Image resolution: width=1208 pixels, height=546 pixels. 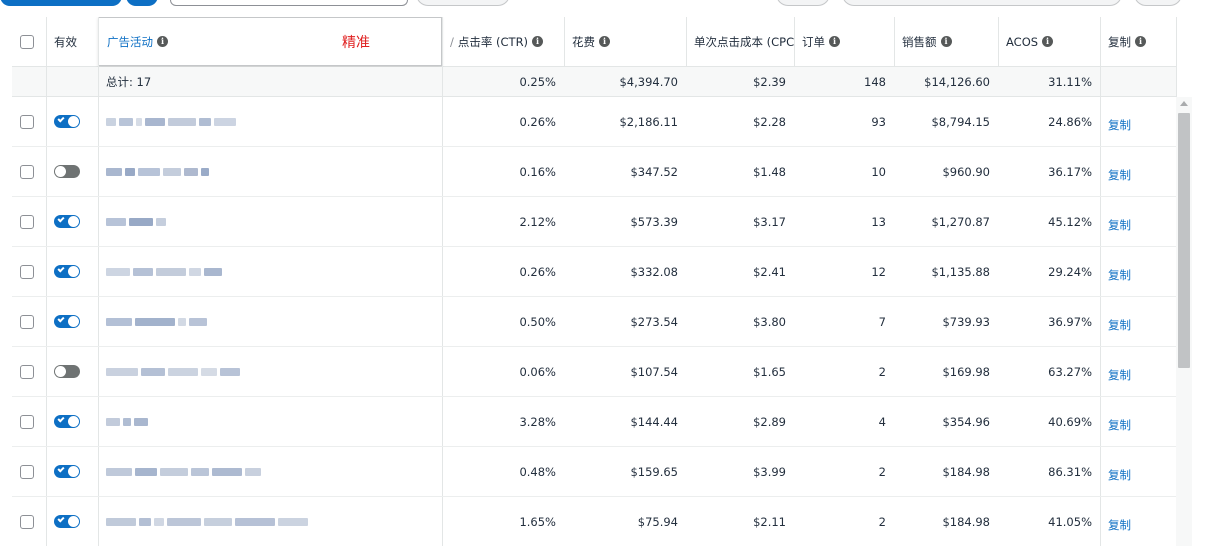 I want to click on row-ctr-value: 1.65%, so click(x=537, y=521).